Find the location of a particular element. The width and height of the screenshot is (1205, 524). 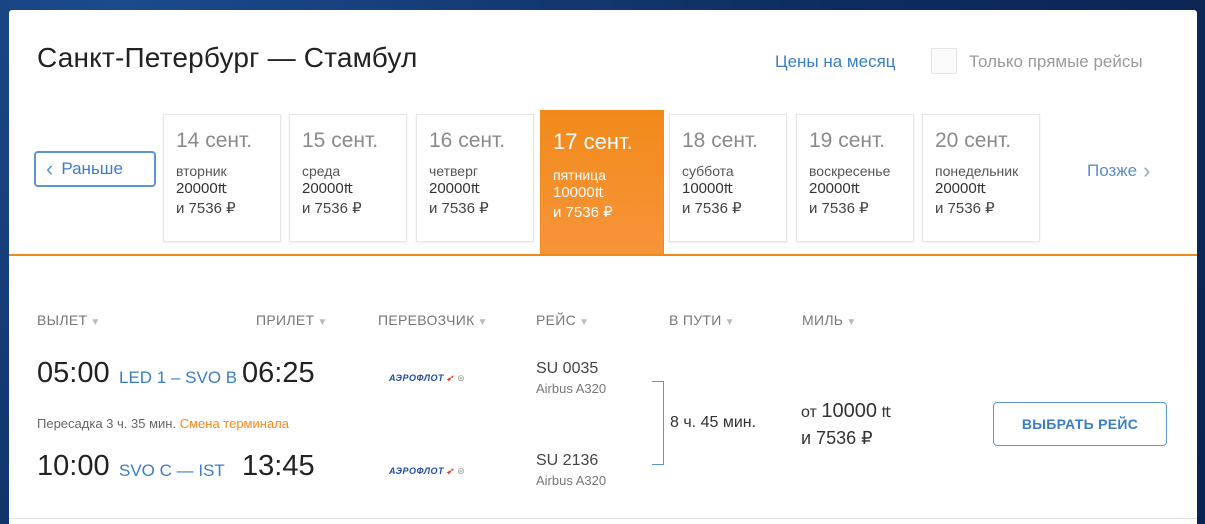

sort-arrival: ПРИЛЕТ ▼ is located at coordinates (292, 320).